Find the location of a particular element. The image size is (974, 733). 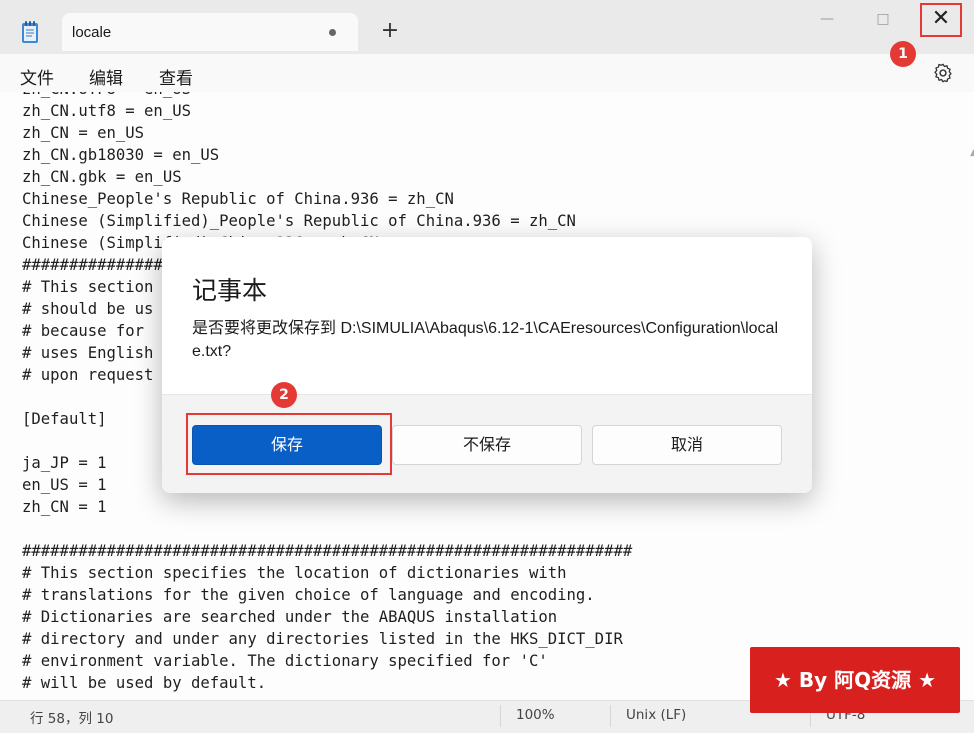

callout-badge-1: 1 is located at coordinates (903, 54).